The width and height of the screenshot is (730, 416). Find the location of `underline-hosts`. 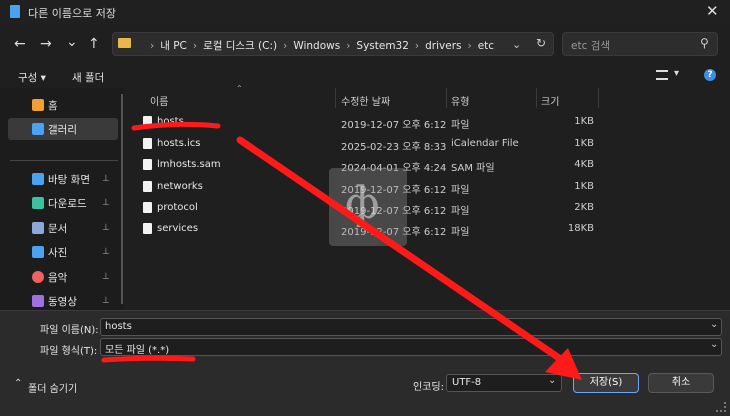

underline-hosts is located at coordinates (176, 126).